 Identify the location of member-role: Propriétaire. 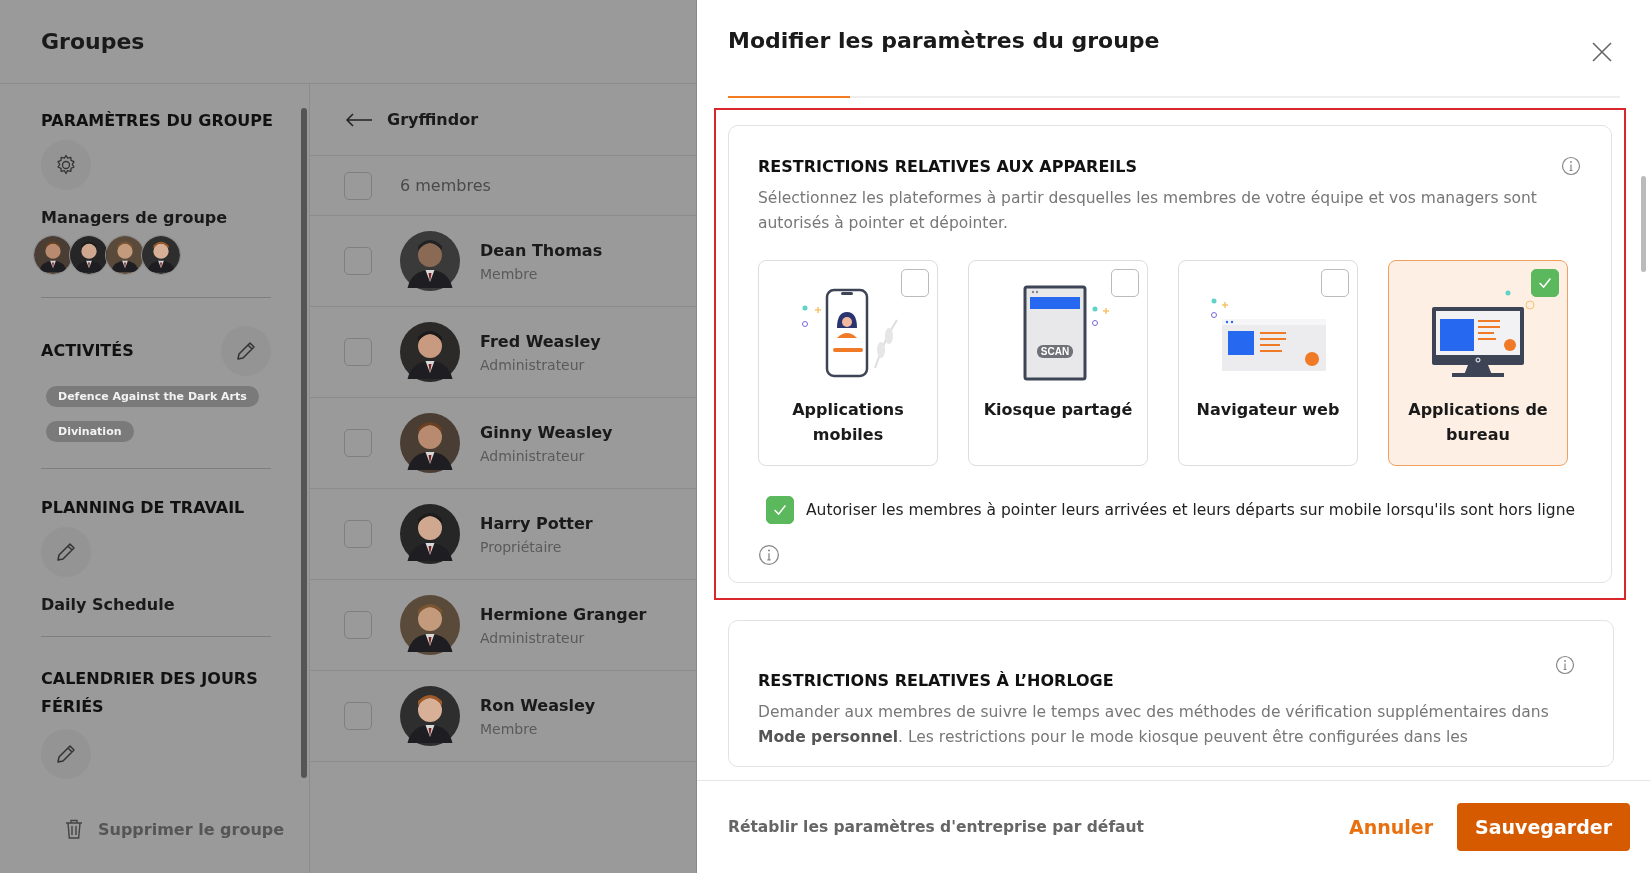
(521, 546).